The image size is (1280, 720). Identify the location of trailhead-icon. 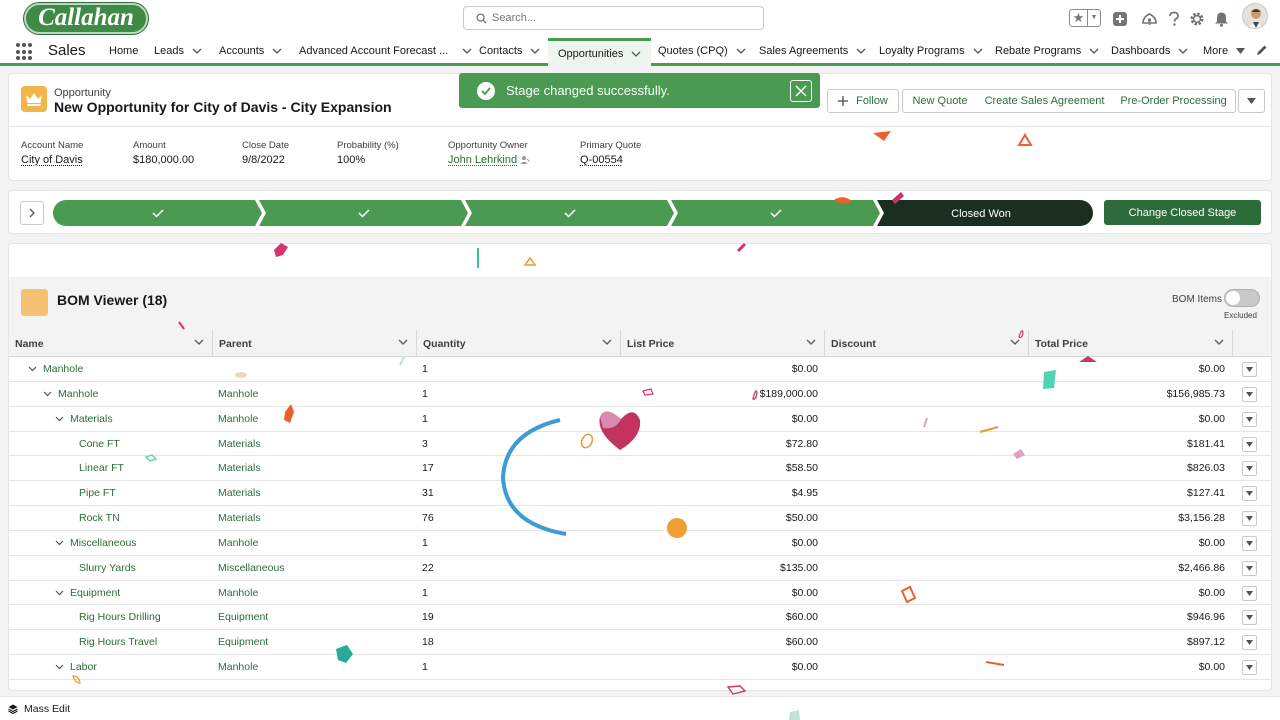
(1149, 19).